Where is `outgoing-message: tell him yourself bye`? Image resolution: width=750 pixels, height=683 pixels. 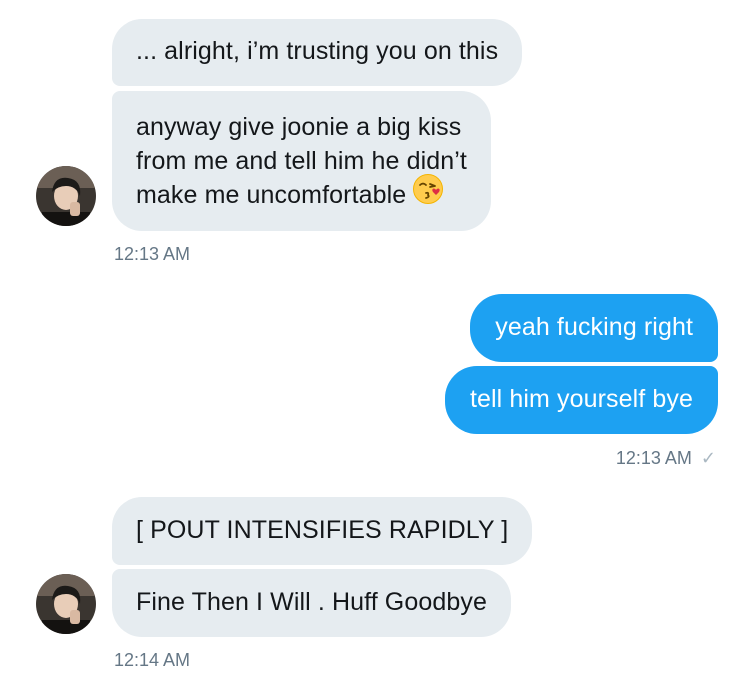
outgoing-message: tell him yourself bye is located at coordinates (581, 400).